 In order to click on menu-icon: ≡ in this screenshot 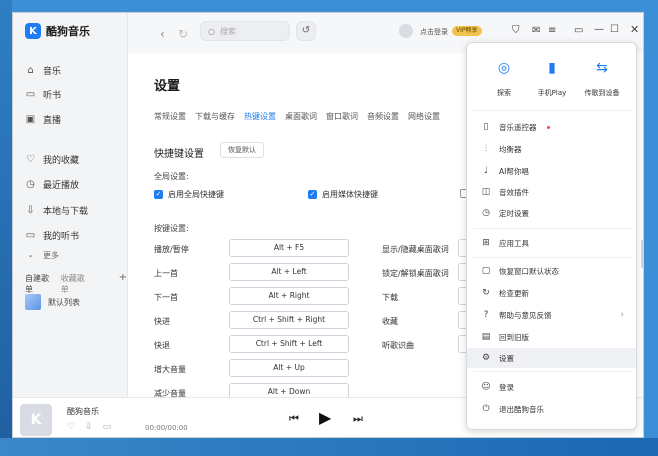, I will do `click(552, 30)`.